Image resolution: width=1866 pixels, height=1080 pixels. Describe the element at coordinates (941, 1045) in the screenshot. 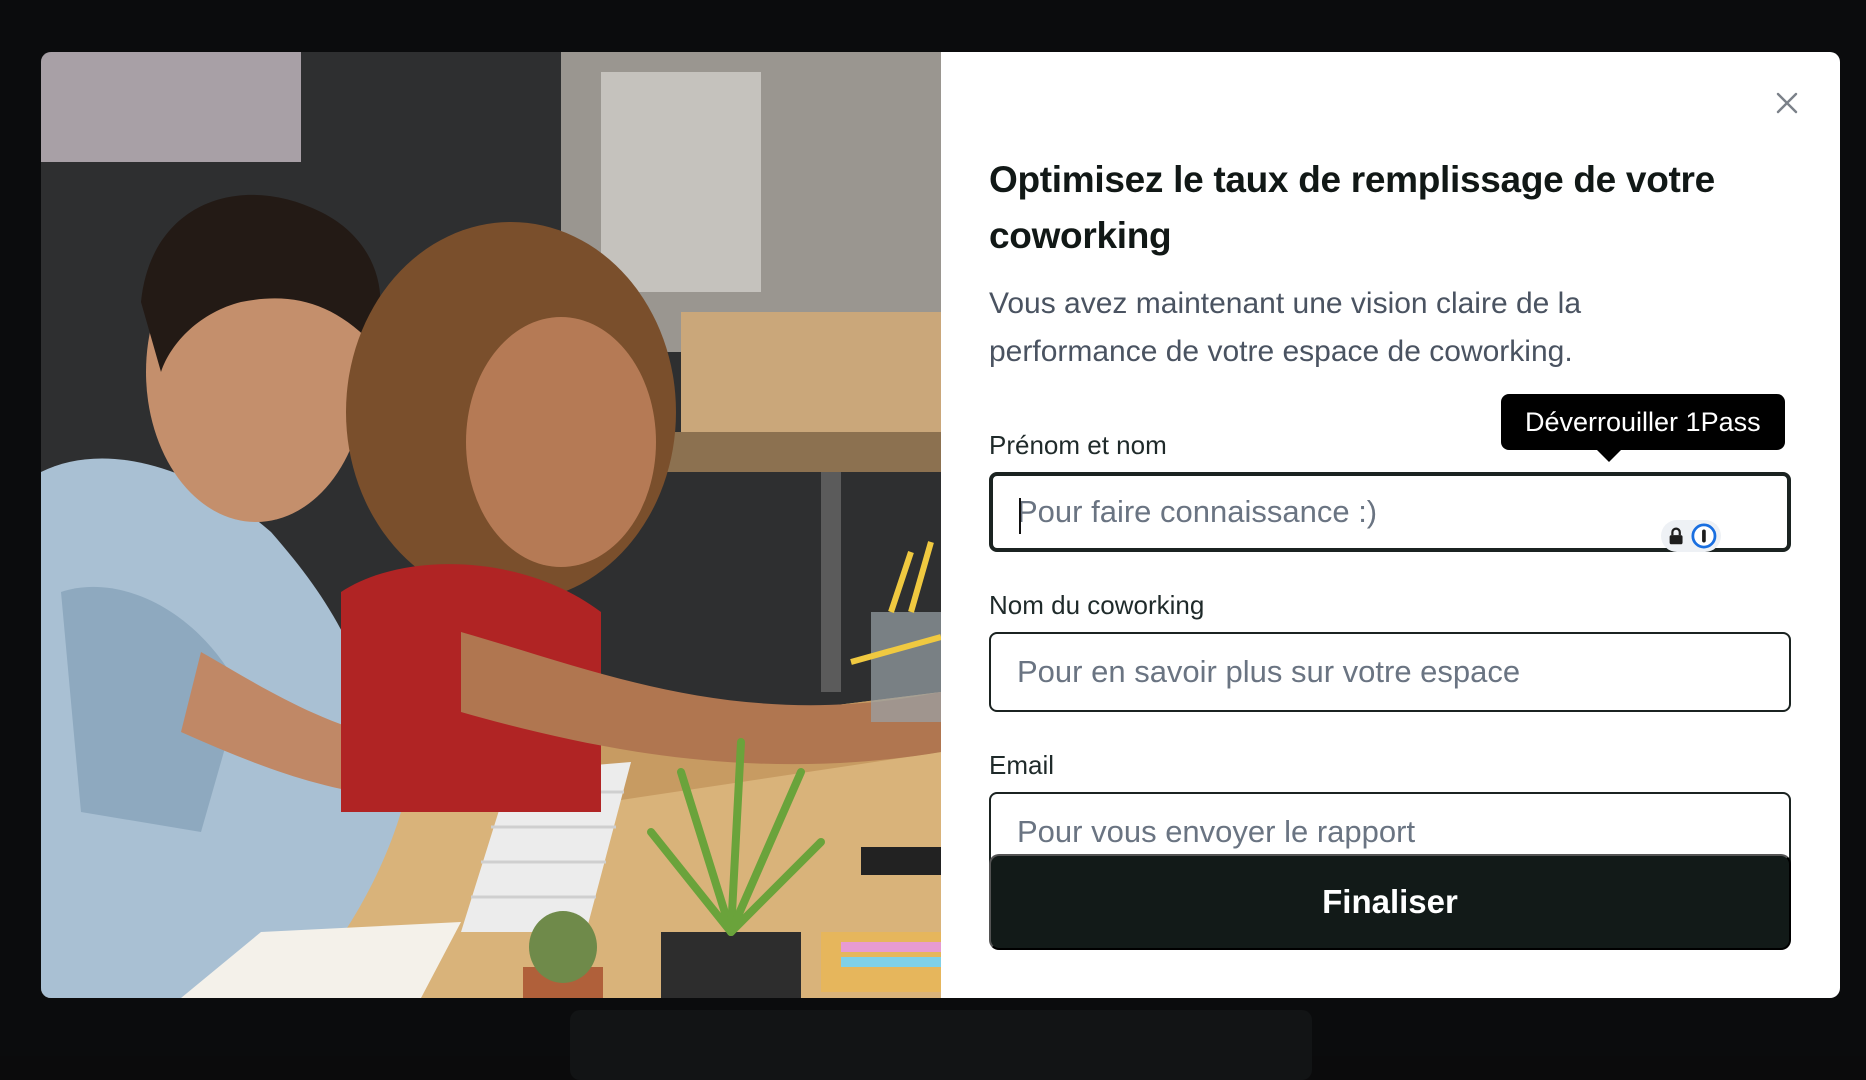

I see `background-bar` at that location.